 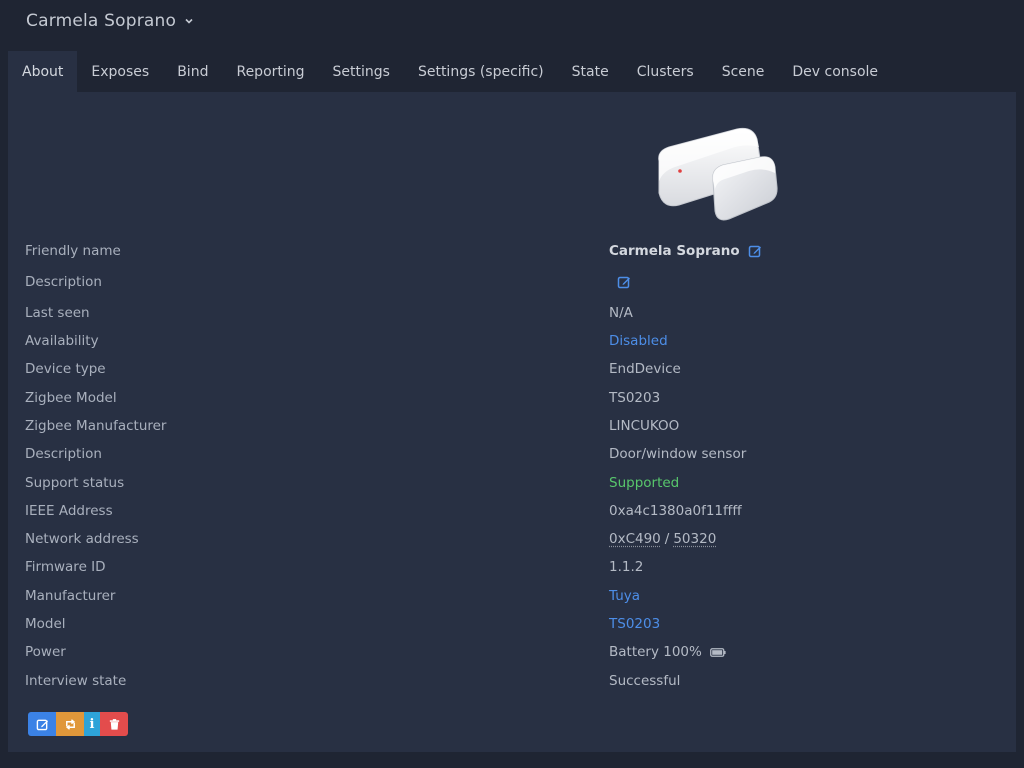 I want to click on row-friendly-name: Friendly name Carmela Soprano, so click(x=515, y=251).